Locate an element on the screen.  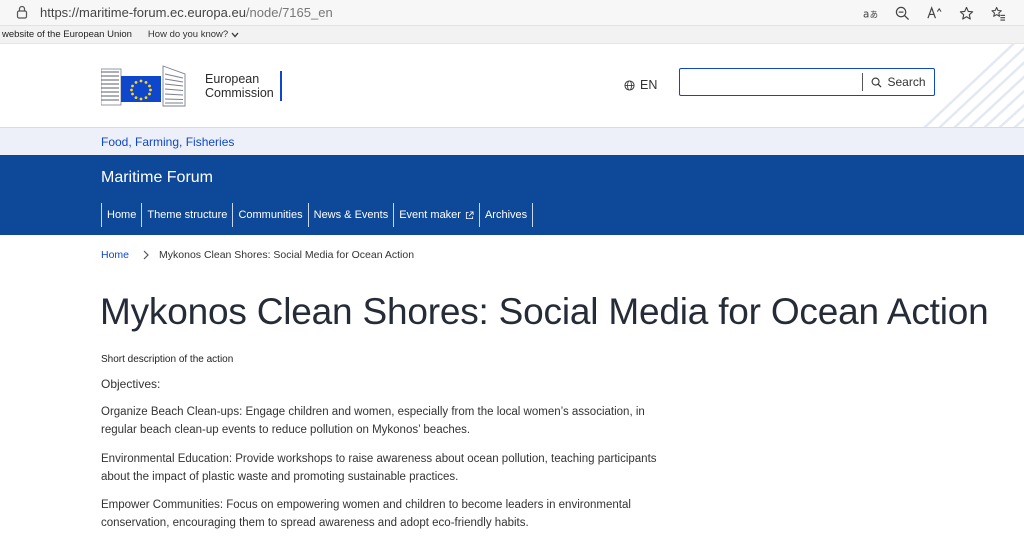
nav-item-label: Theme structure is located at coordinates (187, 215).